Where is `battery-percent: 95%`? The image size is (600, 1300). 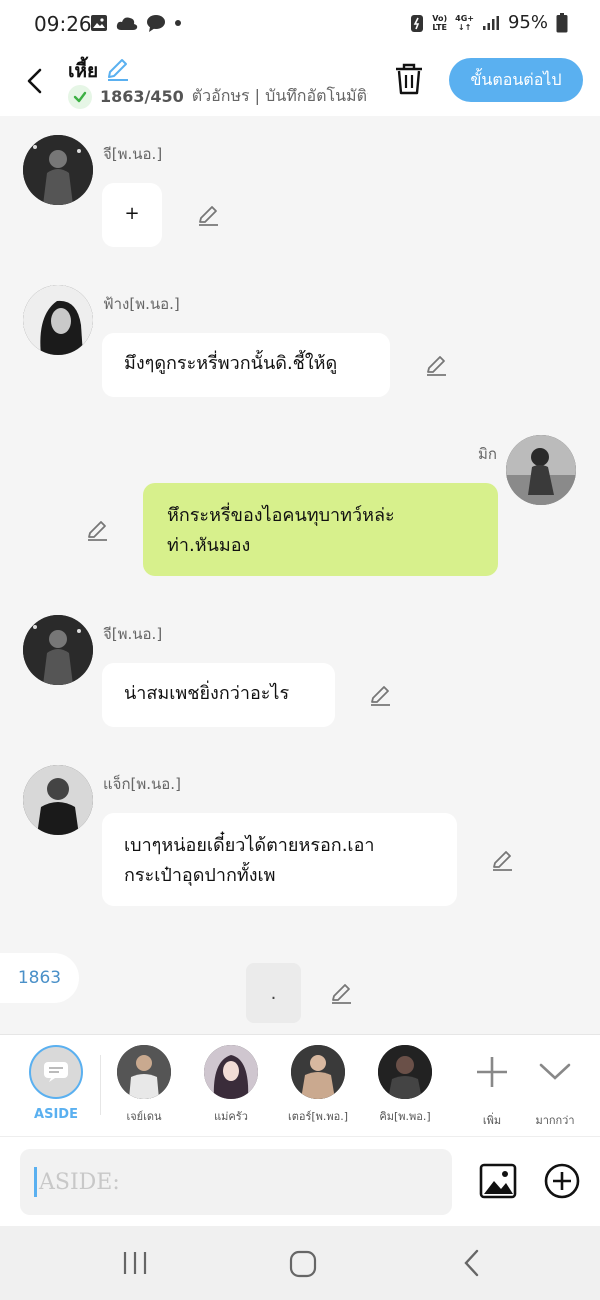
battery-percent: 95% is located at coordinates (527, 22).